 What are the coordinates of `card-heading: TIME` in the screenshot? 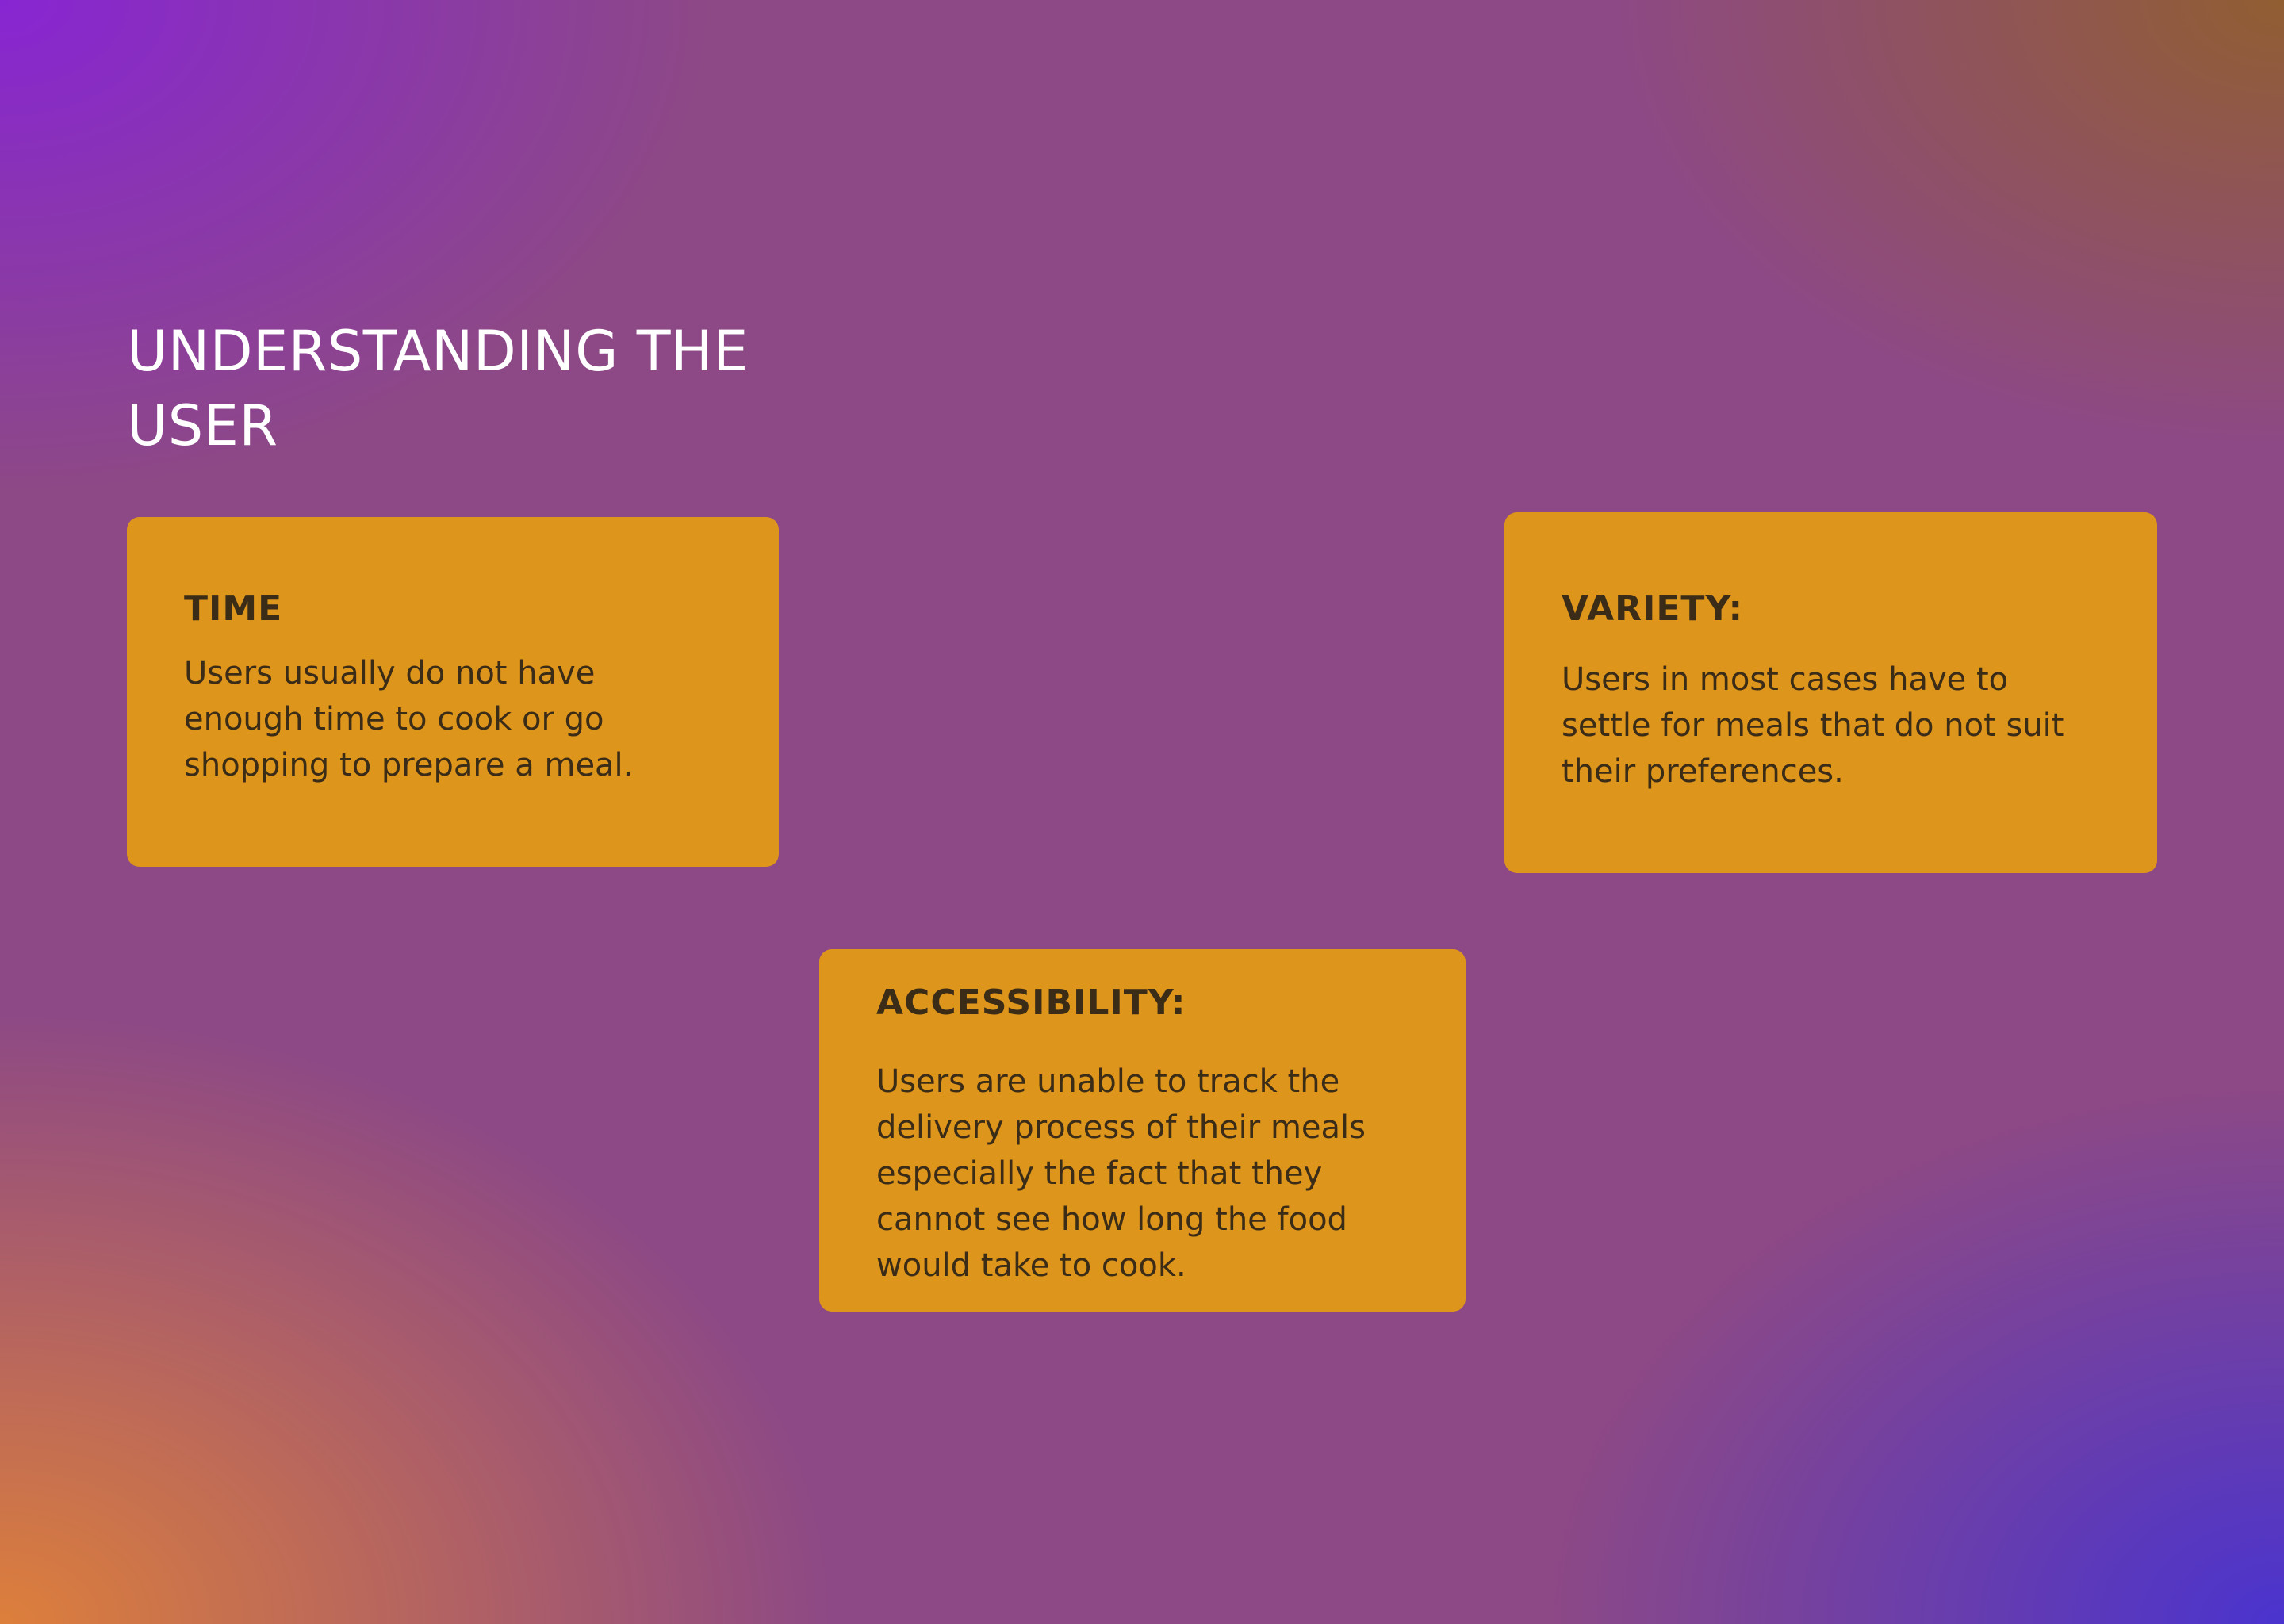 It's located at (233, 608).